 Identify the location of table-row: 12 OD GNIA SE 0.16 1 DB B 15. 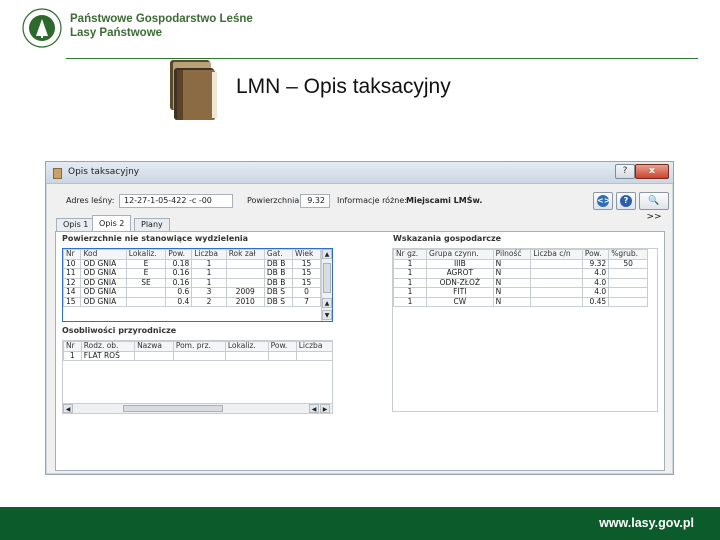
(192, 282).